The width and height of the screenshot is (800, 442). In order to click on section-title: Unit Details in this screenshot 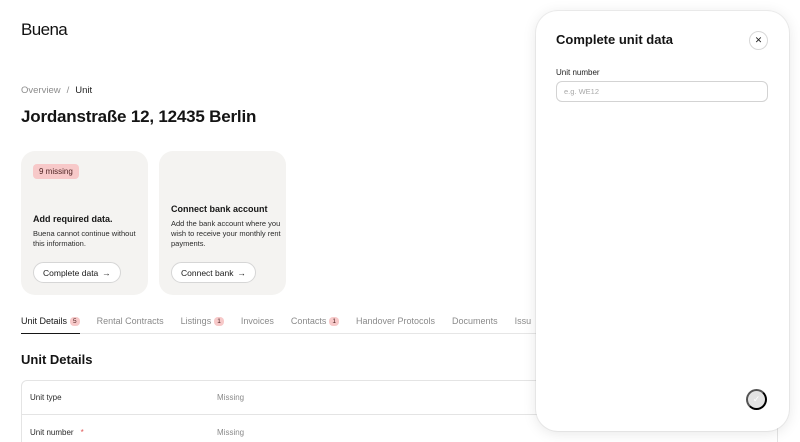, I will do `click(57, 359)`.